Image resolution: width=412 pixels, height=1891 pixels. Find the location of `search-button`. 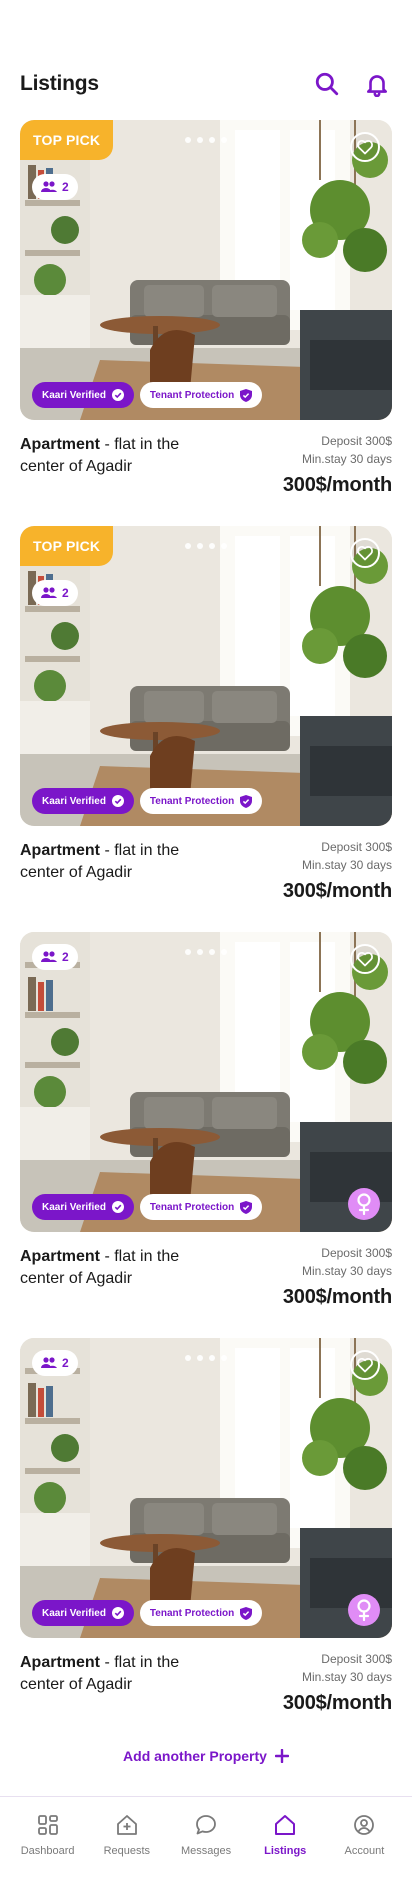

search-button is located at coordinates (327, 84).